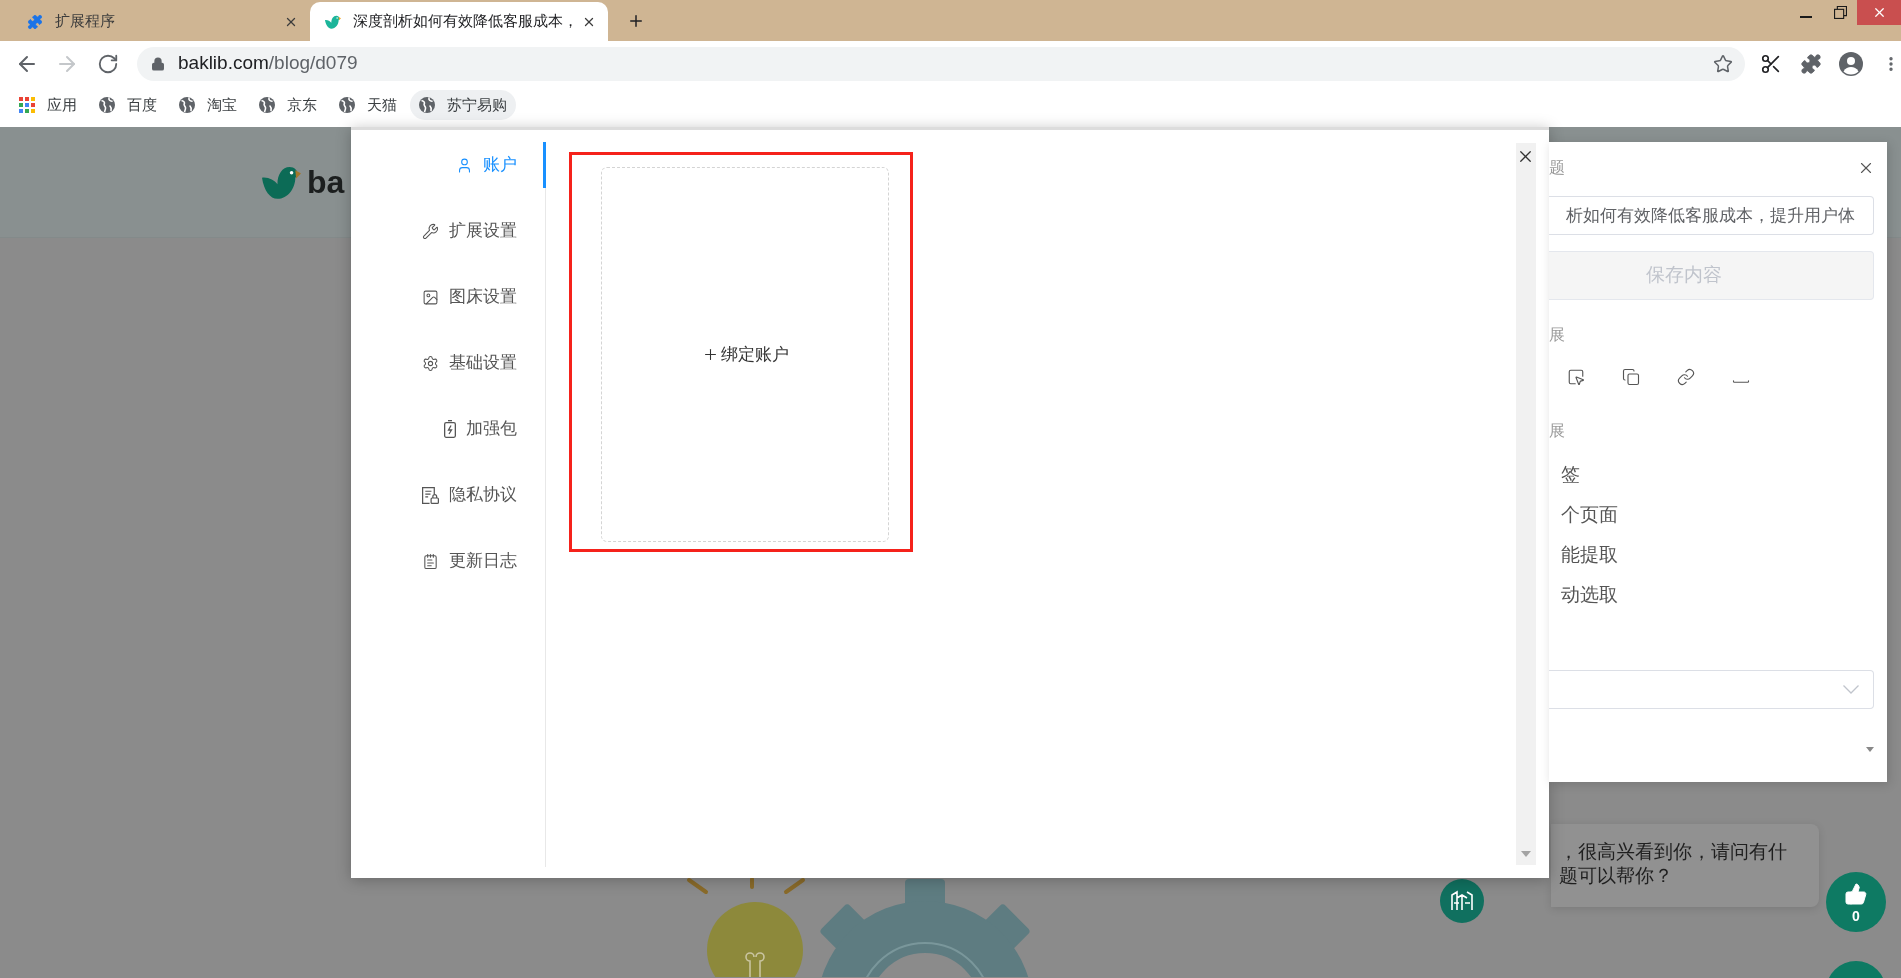 The width and height of the screenshot is (1901, 978). Describe the element at coordinates (459, 21) in the screenshot. I see `browser-tab: 深度剖析如何有效降低客服成本，` at that location.